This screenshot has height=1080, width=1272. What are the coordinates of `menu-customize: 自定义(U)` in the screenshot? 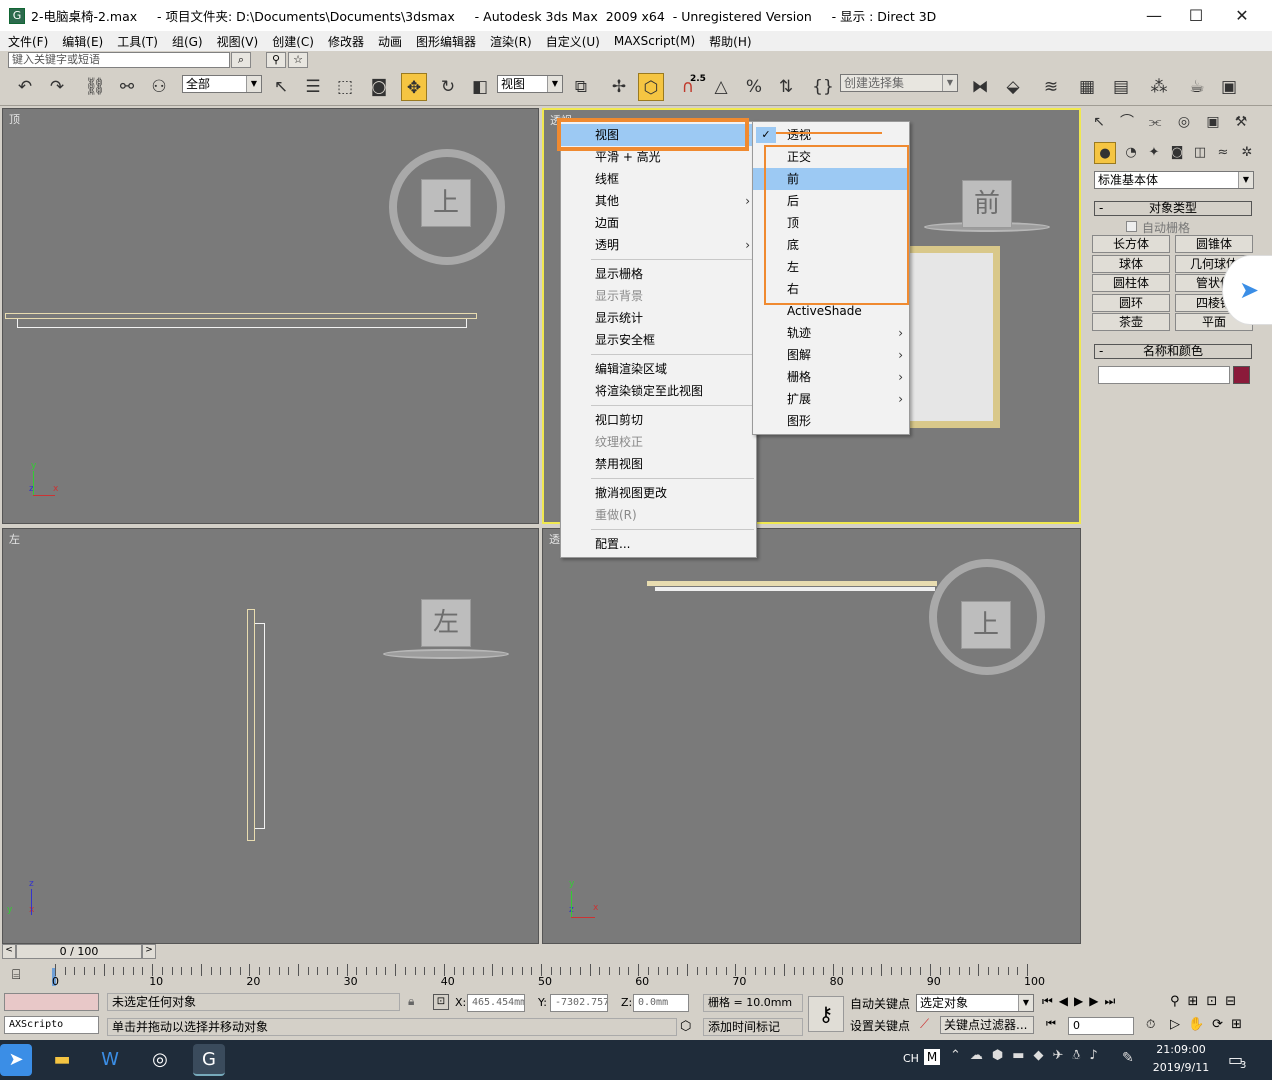 It's located at (573, 41).